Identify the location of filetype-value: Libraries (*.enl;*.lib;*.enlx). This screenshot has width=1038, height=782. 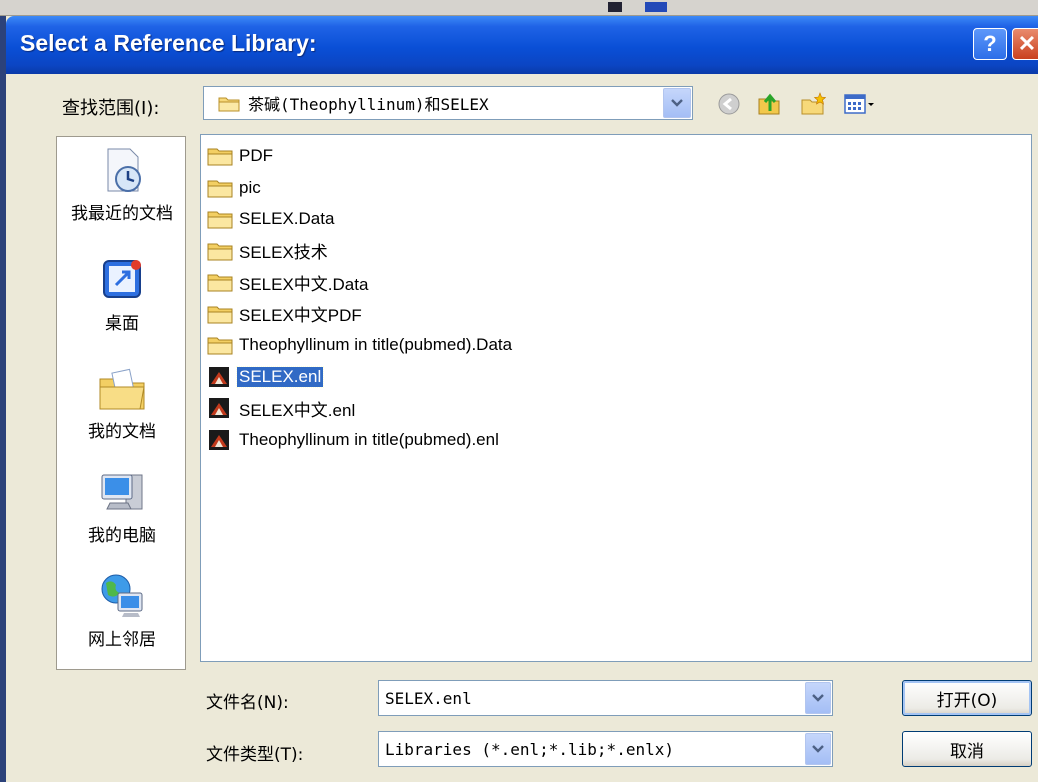
(529, 749).